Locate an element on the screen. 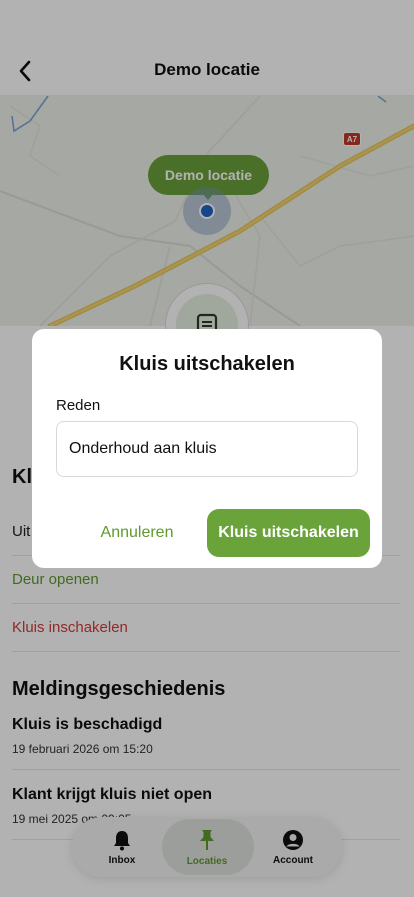 The image size is (414, 897). reason-input is located at coordinates (207, 449).